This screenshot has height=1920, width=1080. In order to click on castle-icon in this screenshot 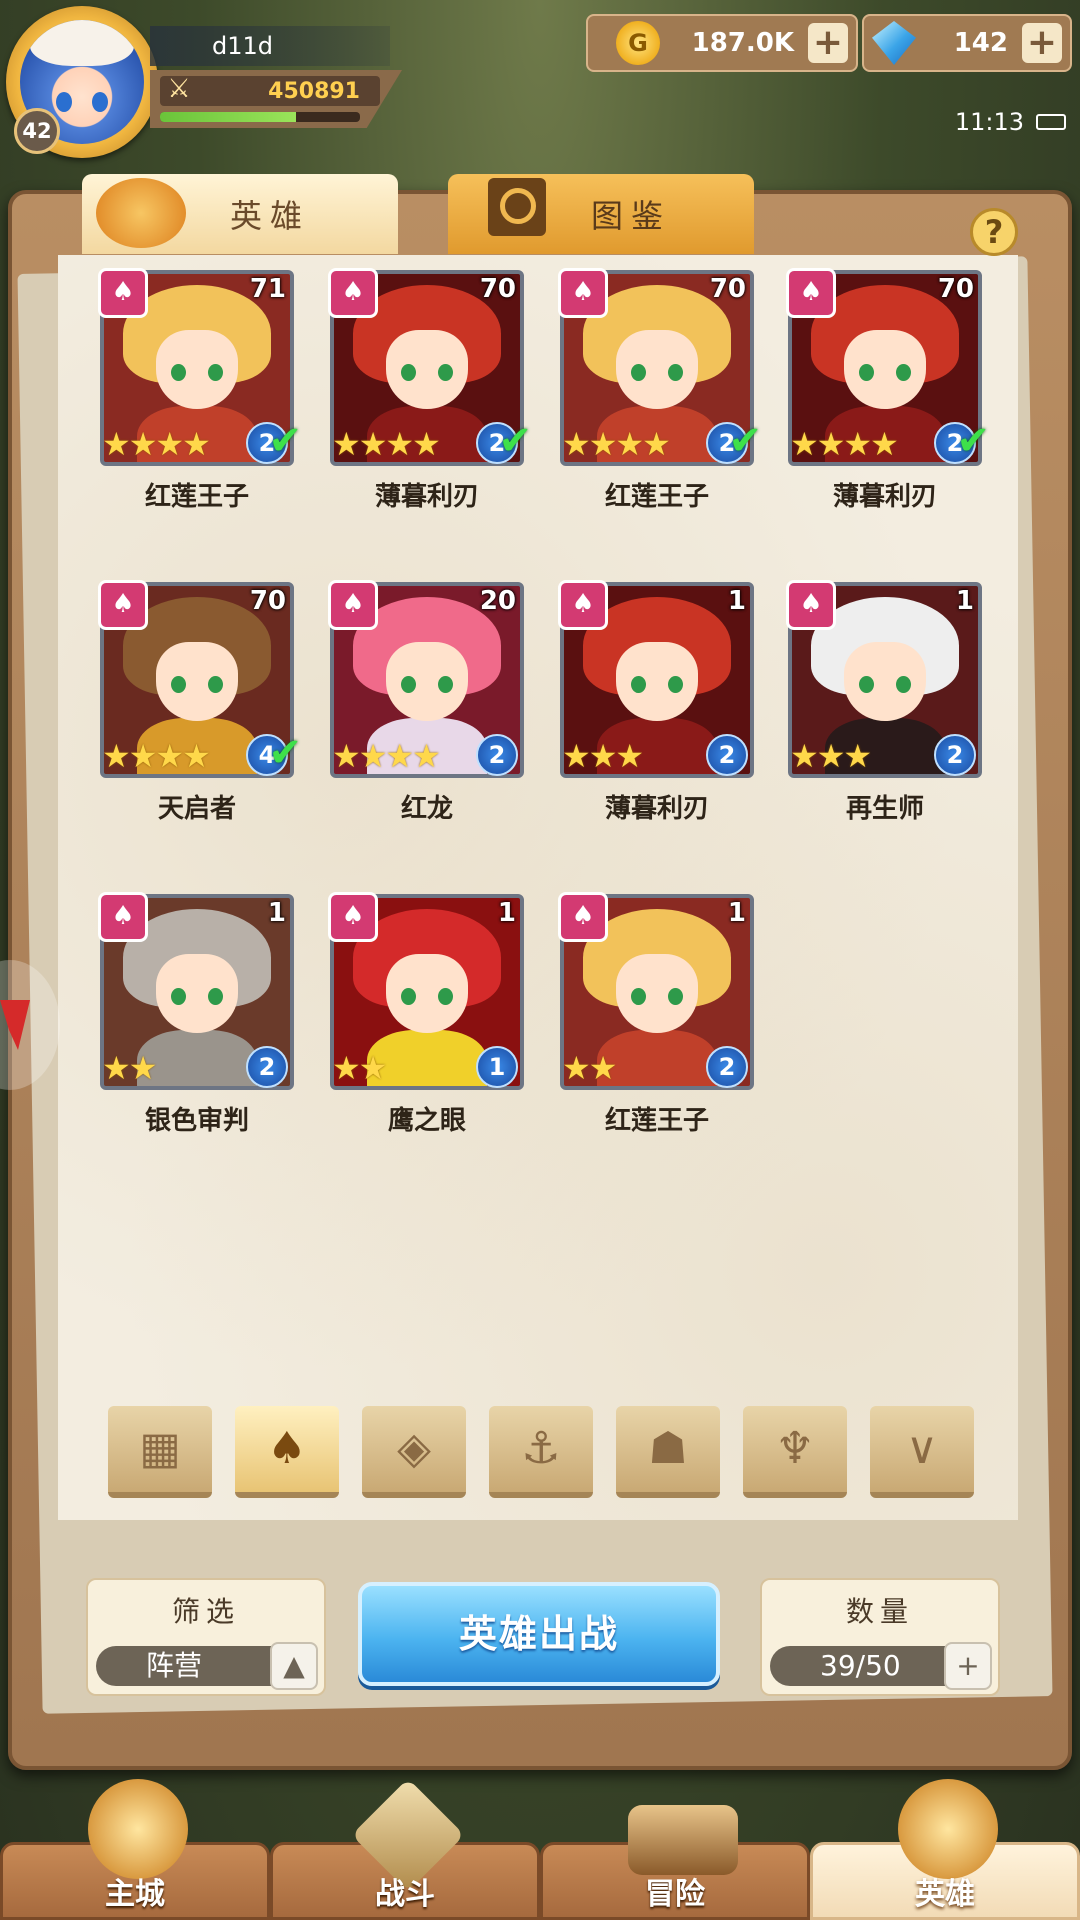, I will do `click(138, 1829)`.